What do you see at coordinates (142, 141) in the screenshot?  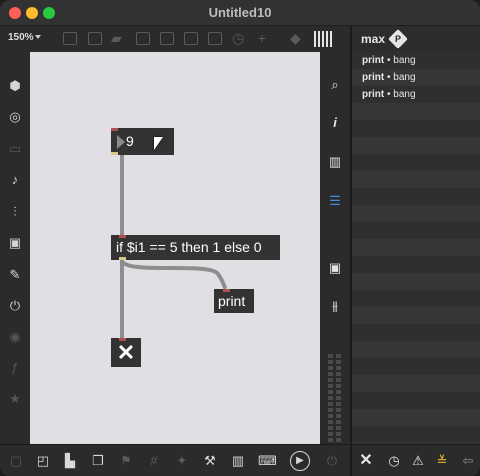 I see `number-box: 9` at bounding box center [142, 141].